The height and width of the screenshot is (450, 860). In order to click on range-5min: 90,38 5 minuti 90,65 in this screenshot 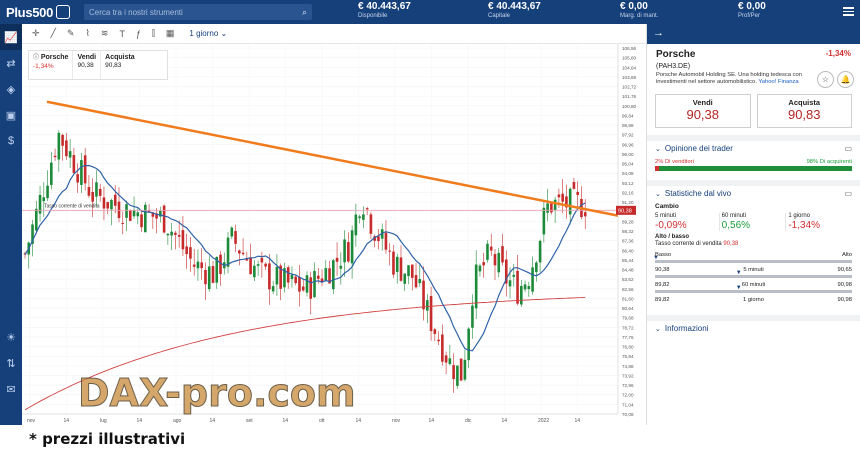, I will do `click(753, 270)`.